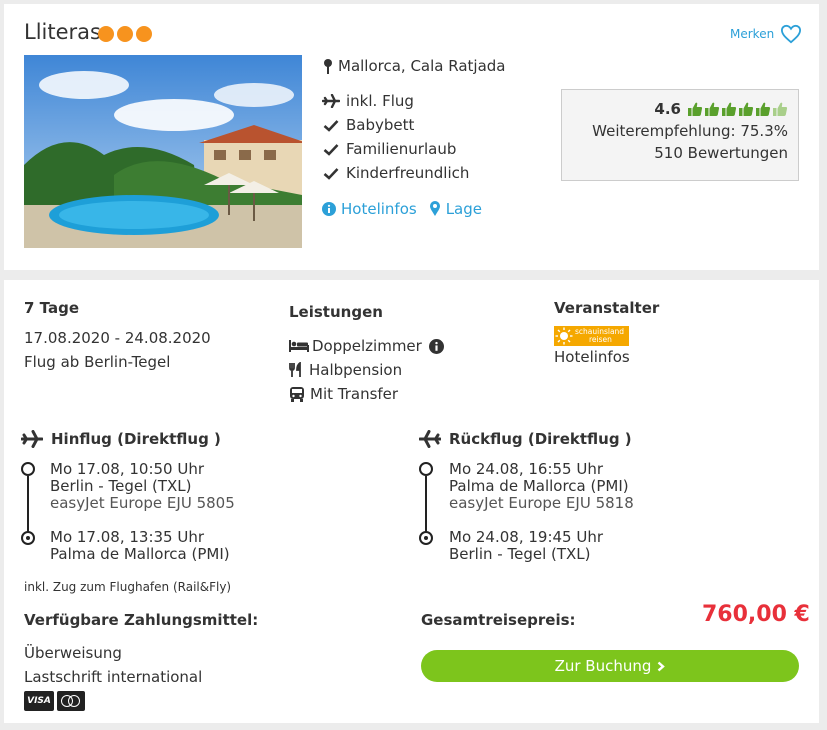  What do you see at coordinates (721, 153) in the screenshot?
I see `review-count: 510 Bewertungen` at bounding box center [721, 153].